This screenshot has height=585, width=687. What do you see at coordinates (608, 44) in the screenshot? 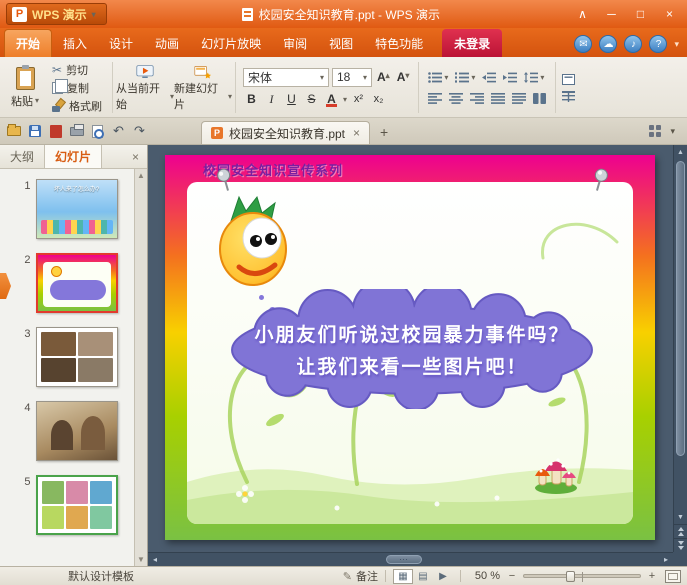
I see `cloud-service-icon: ☁` at bounding box center [608, 44].